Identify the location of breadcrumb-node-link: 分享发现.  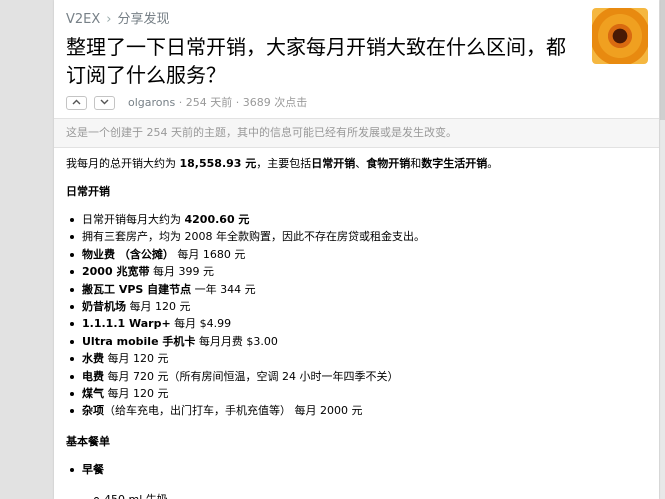
(144, 19).